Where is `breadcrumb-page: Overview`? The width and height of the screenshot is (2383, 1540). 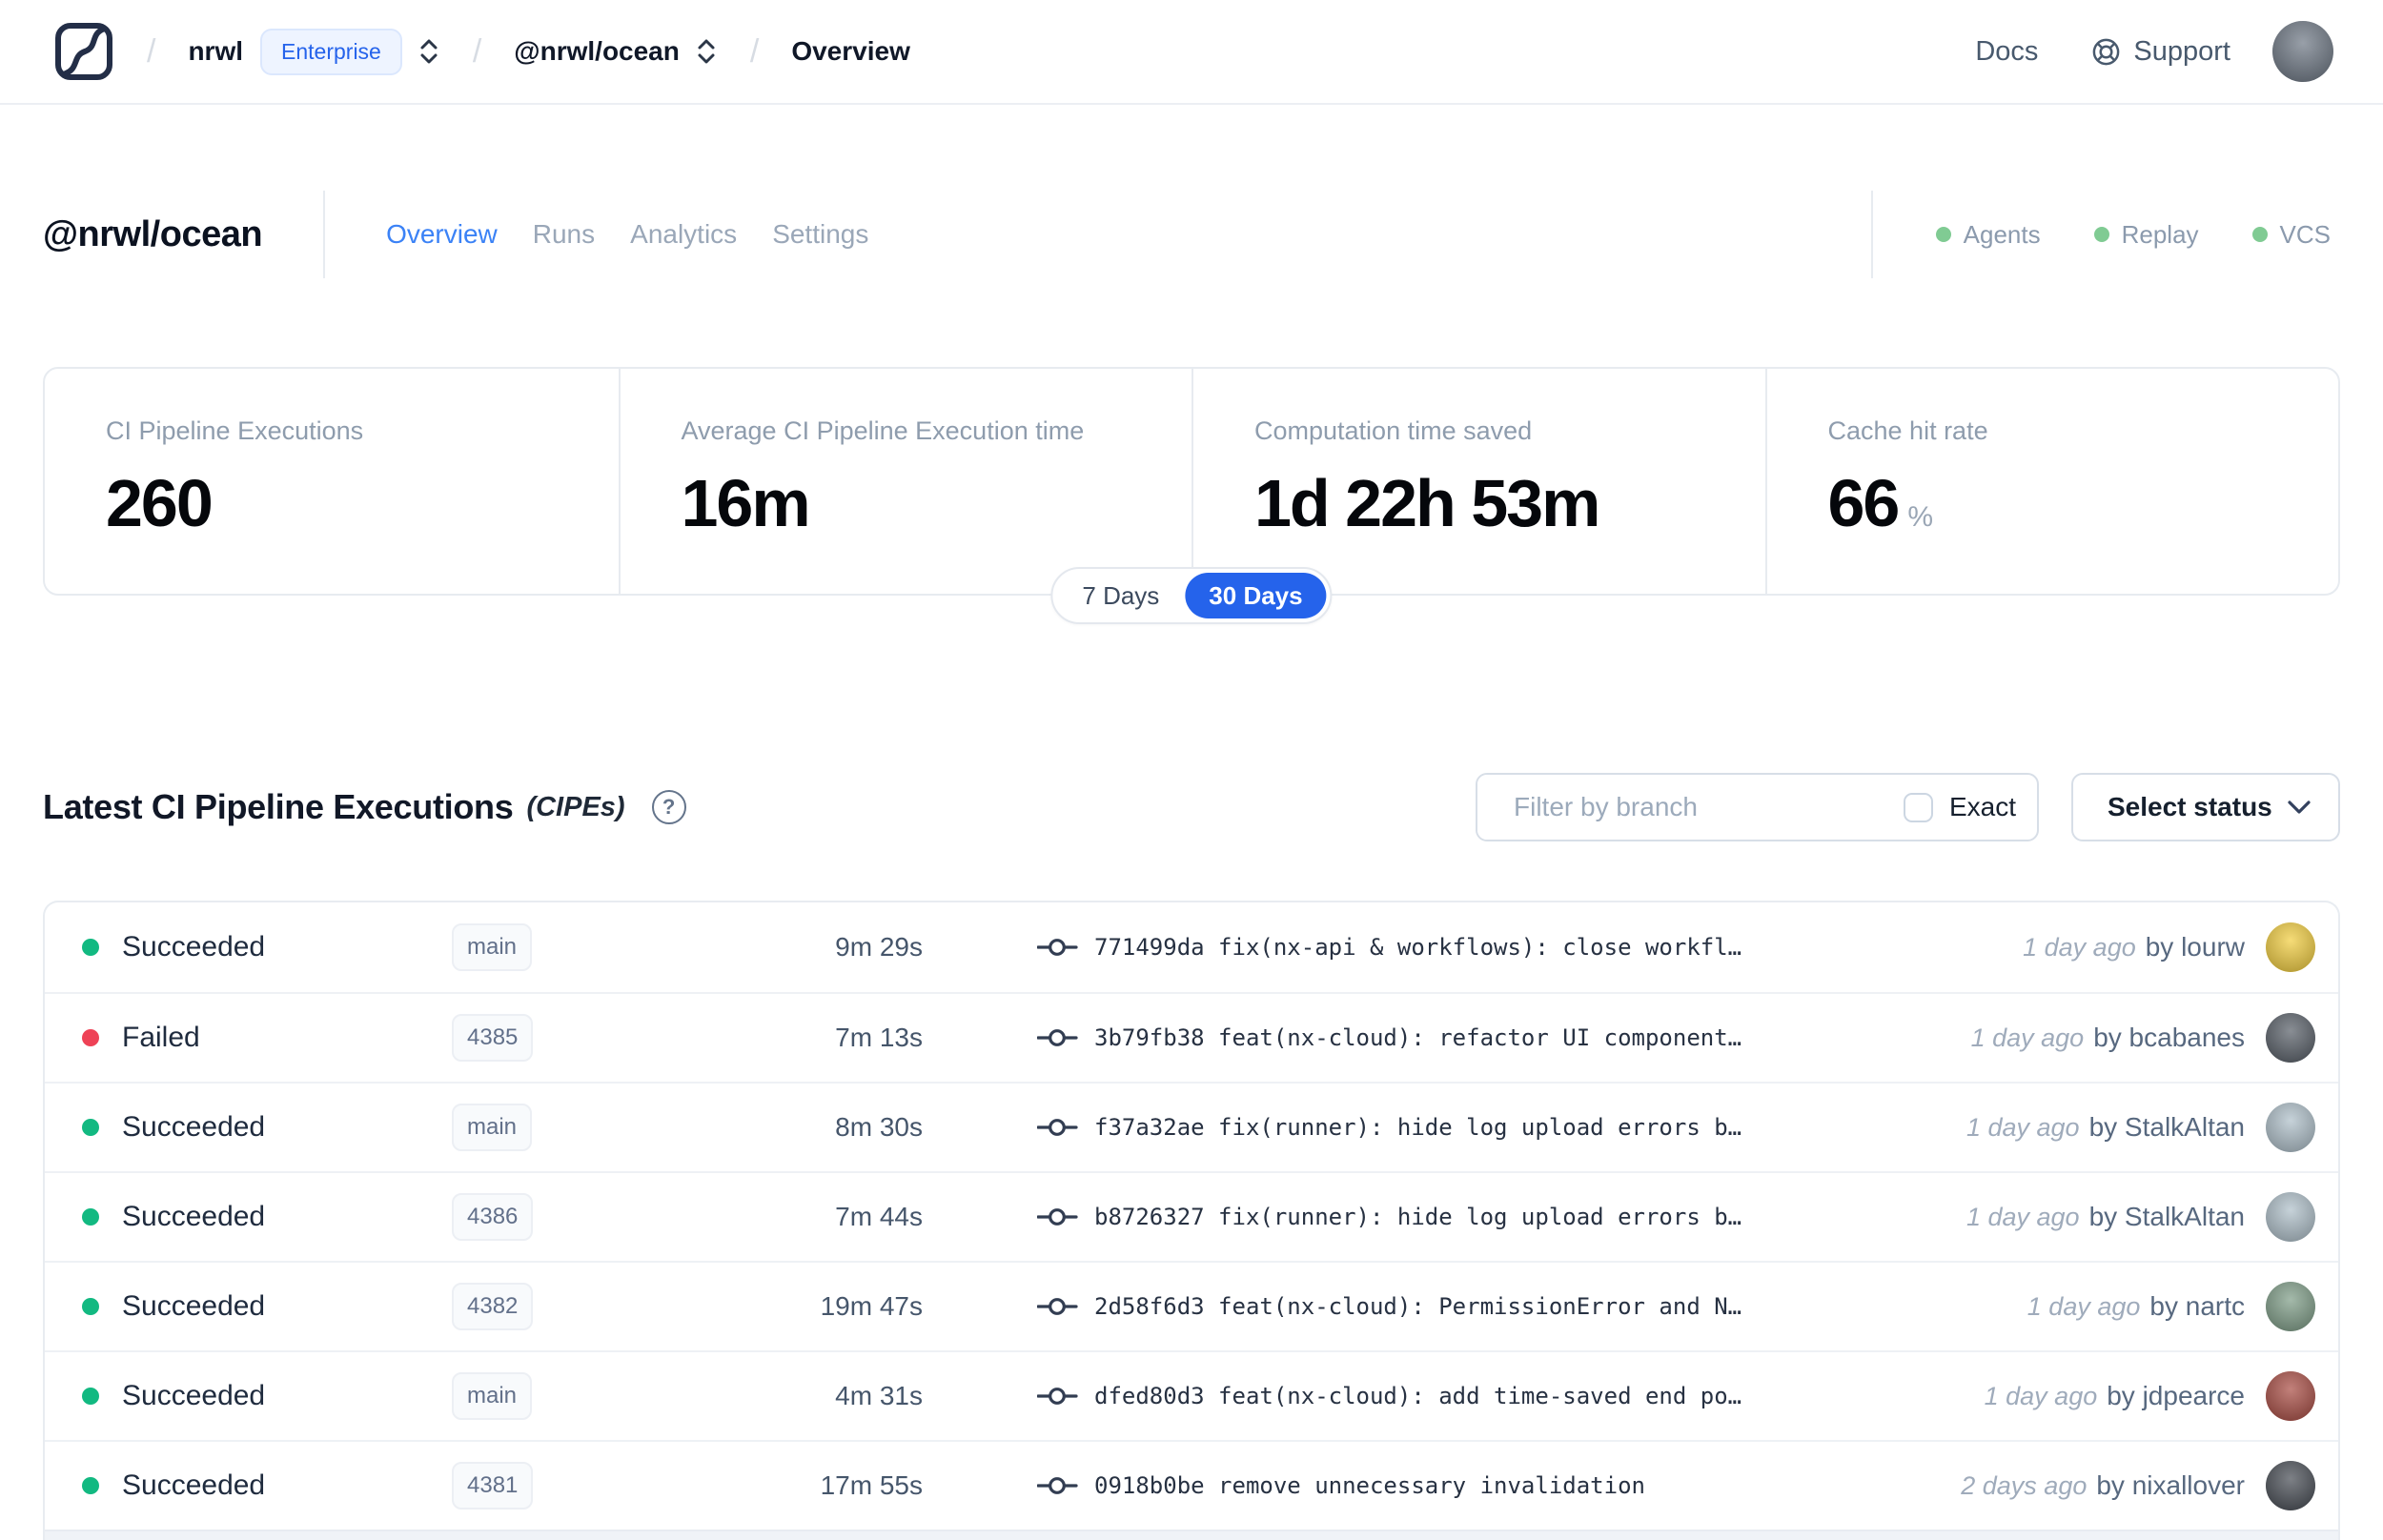 breadcrumb-page: Overview is located at coordinates (851, 51).